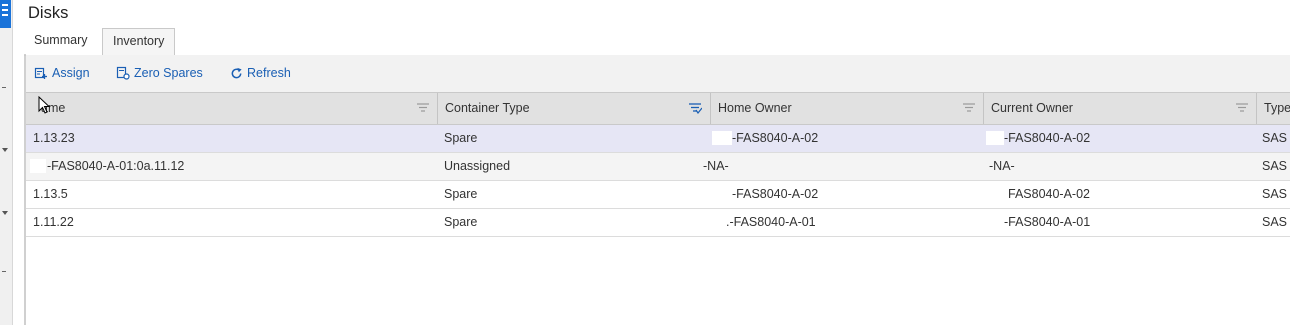 Image resolution: width=1290 pixels, height=325 pixels. Describe the element at coordinates (116, 166) in the screenshot. I see `cell-name: -FAS8040-A-01:0a.11.12` at that location.